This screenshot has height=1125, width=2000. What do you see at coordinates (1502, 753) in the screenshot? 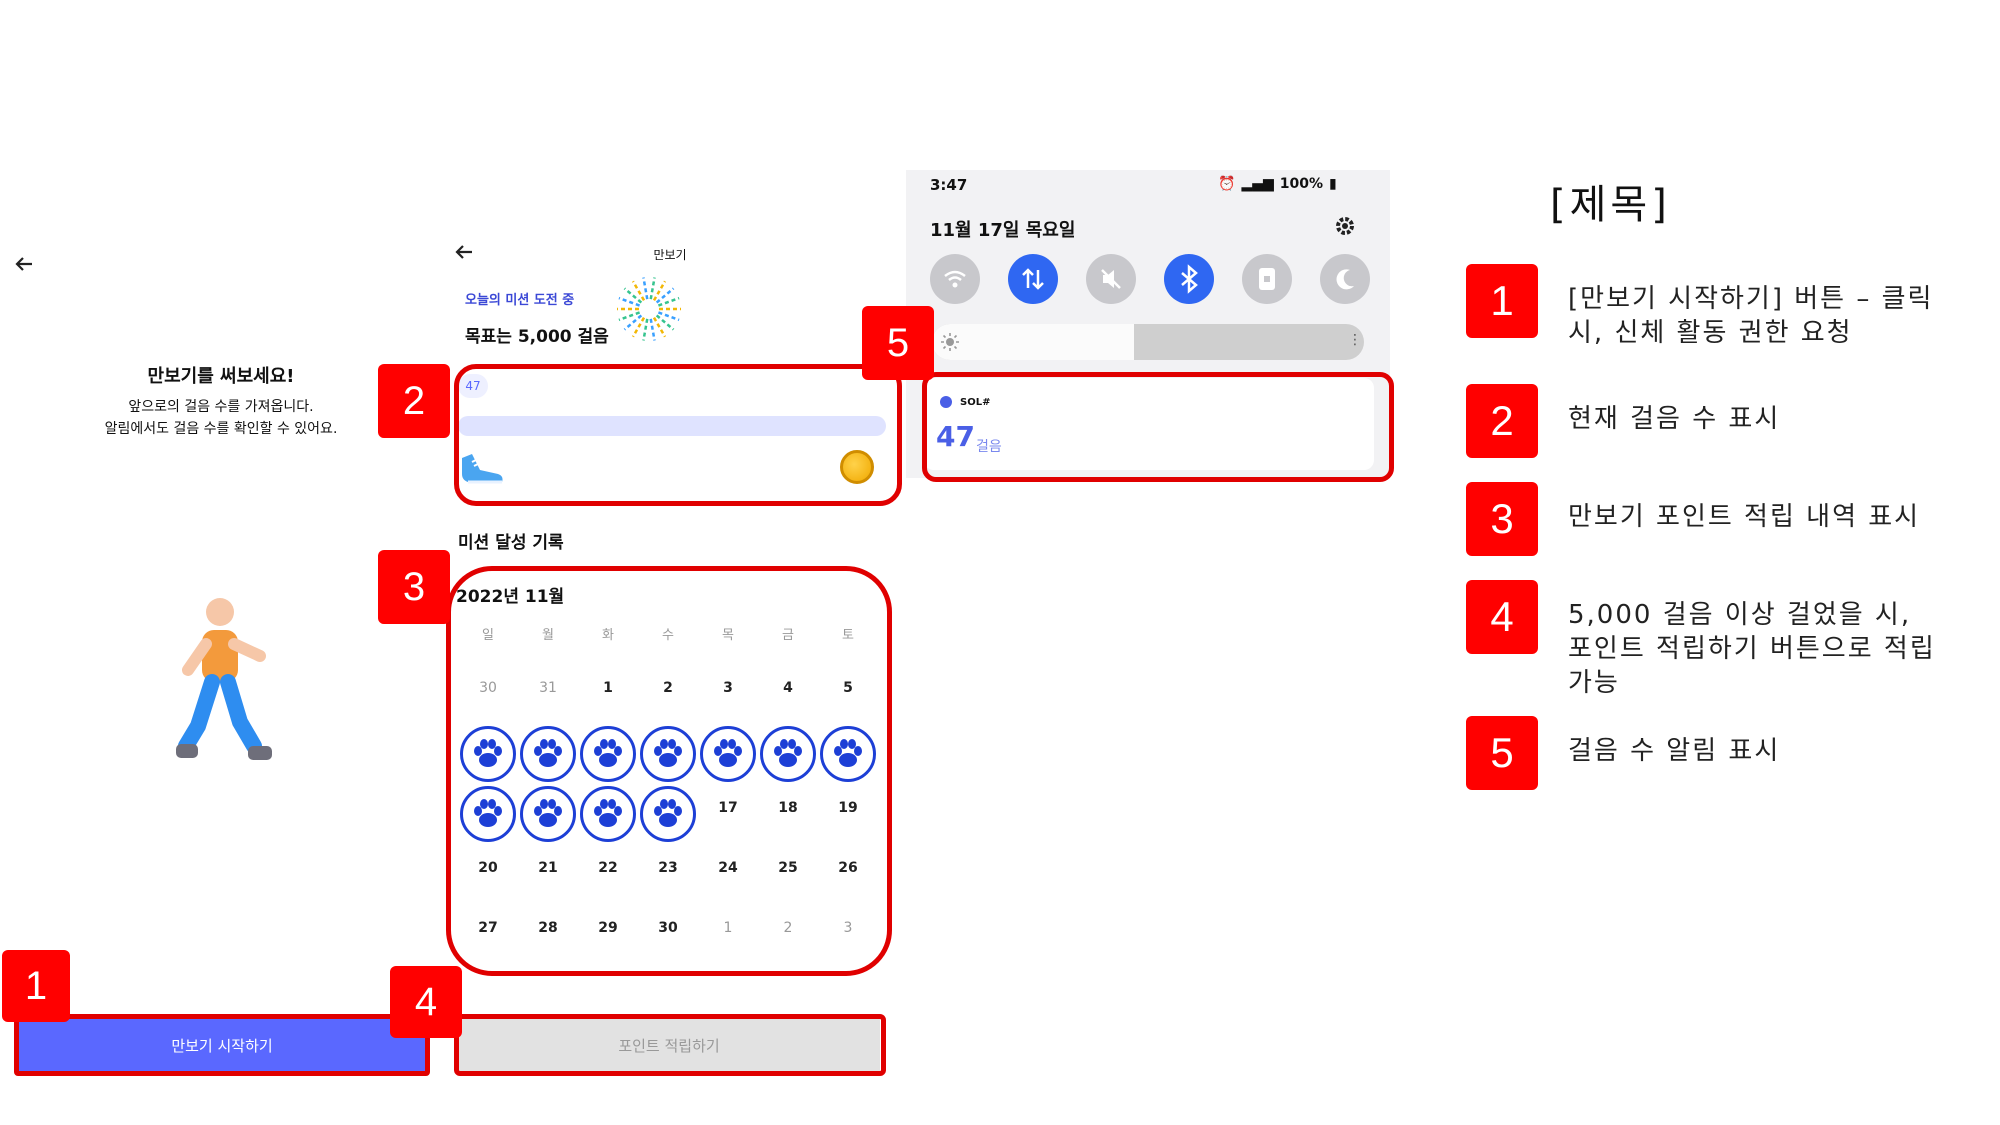
I see `legend-badge-5: 5` at bounding box center [1502, 753].